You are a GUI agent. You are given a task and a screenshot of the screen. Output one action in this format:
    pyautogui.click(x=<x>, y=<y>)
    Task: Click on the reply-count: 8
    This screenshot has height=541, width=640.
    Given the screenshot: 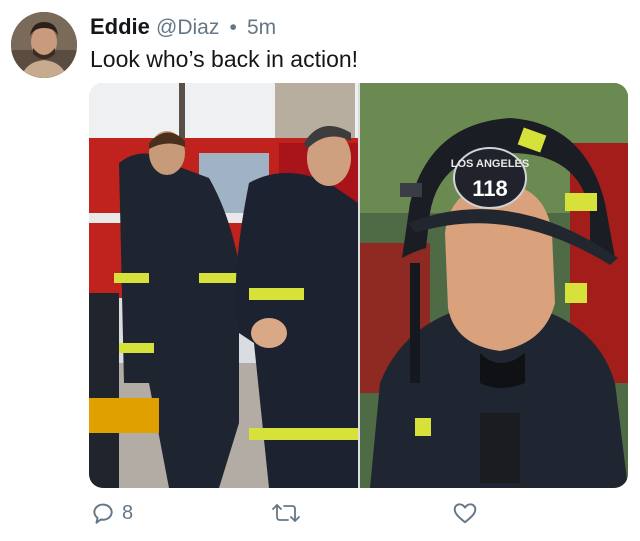 What is the action you would take?
    pyautogui.click(x=128, y=512)
    